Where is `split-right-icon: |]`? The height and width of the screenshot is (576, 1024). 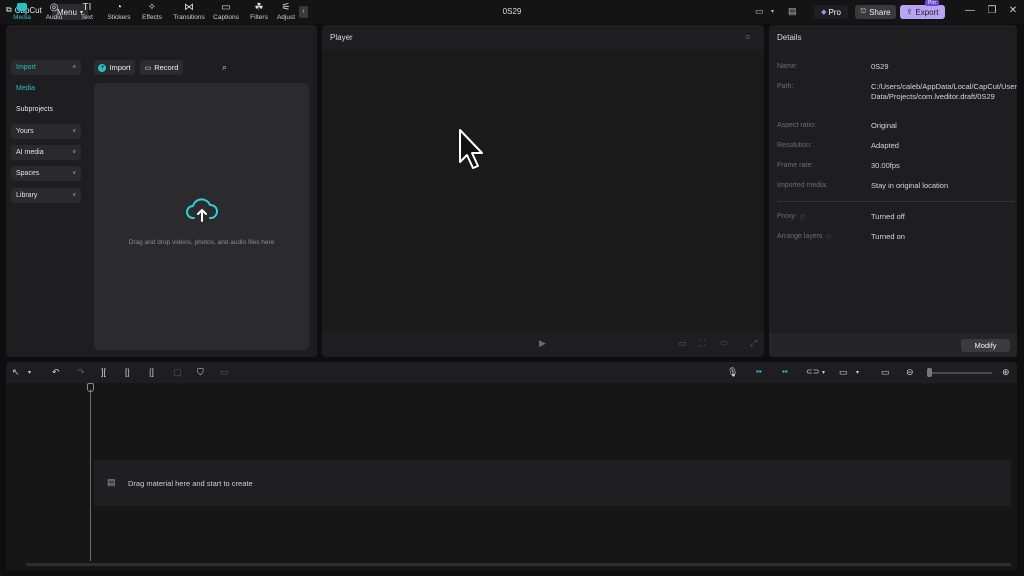 split-right-icon: |] is located at coordinates (151, 372).